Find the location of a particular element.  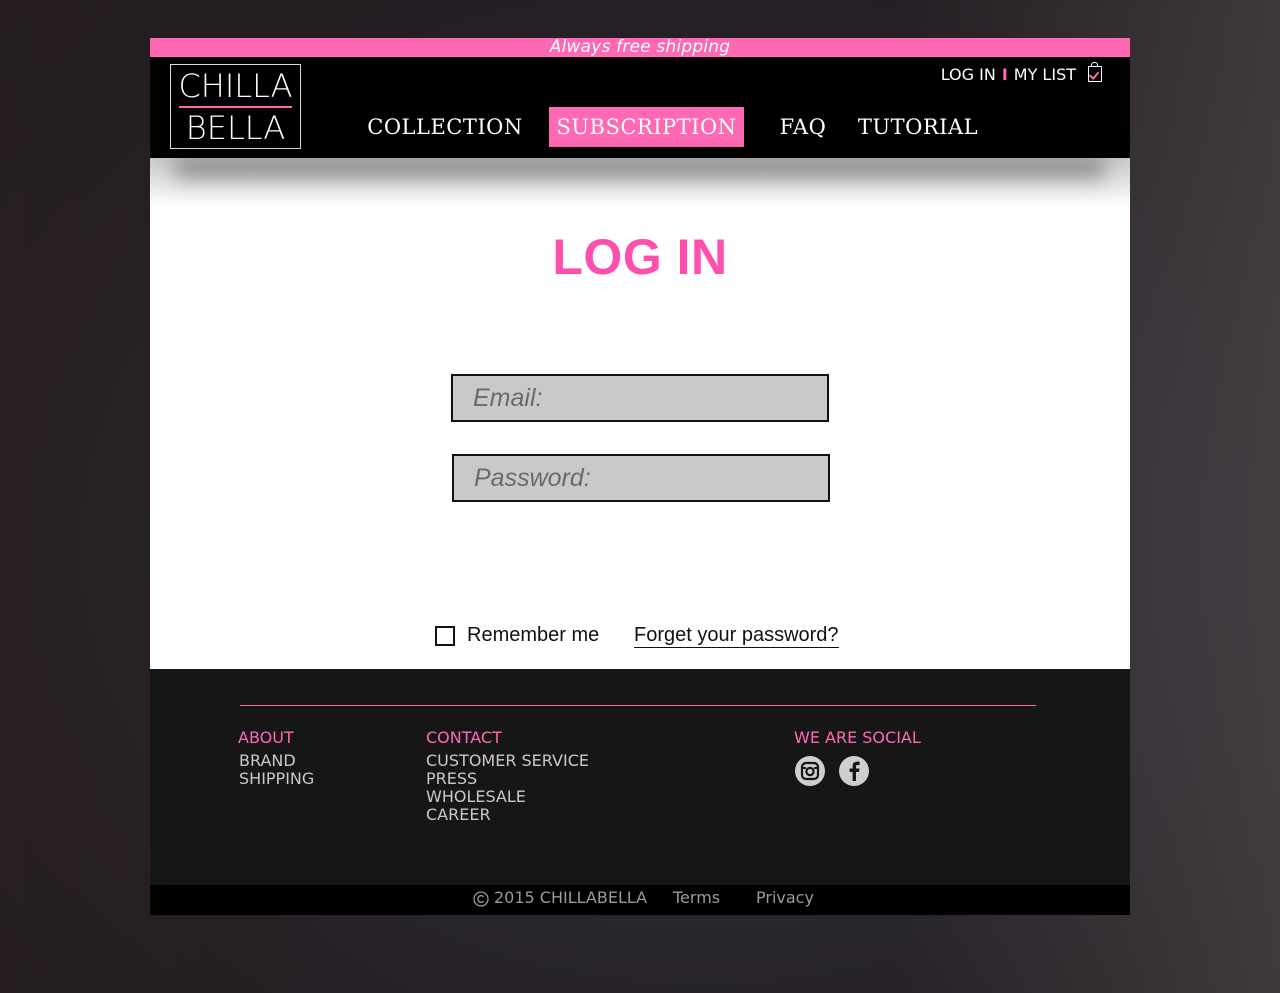

footer-link-wholesale: WHOLESALE is located at coordinates (507, 797).